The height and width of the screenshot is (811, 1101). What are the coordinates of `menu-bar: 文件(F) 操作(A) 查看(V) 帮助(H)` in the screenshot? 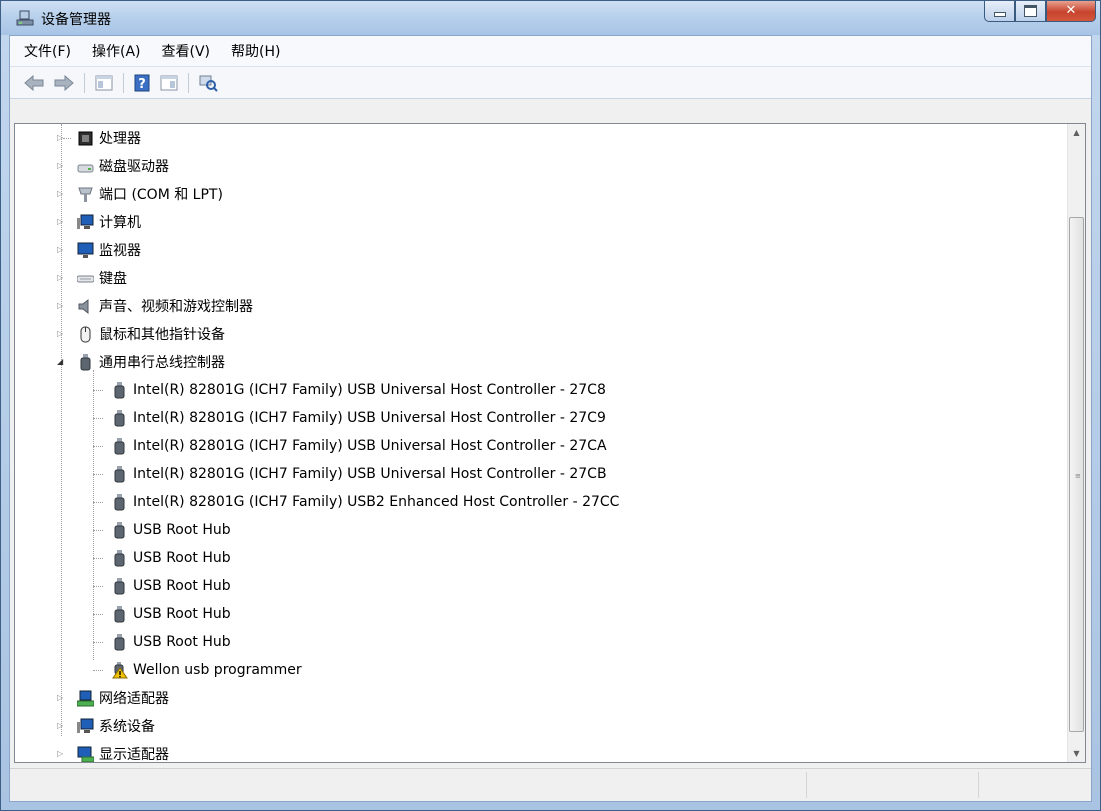 It's located at (550, 51).